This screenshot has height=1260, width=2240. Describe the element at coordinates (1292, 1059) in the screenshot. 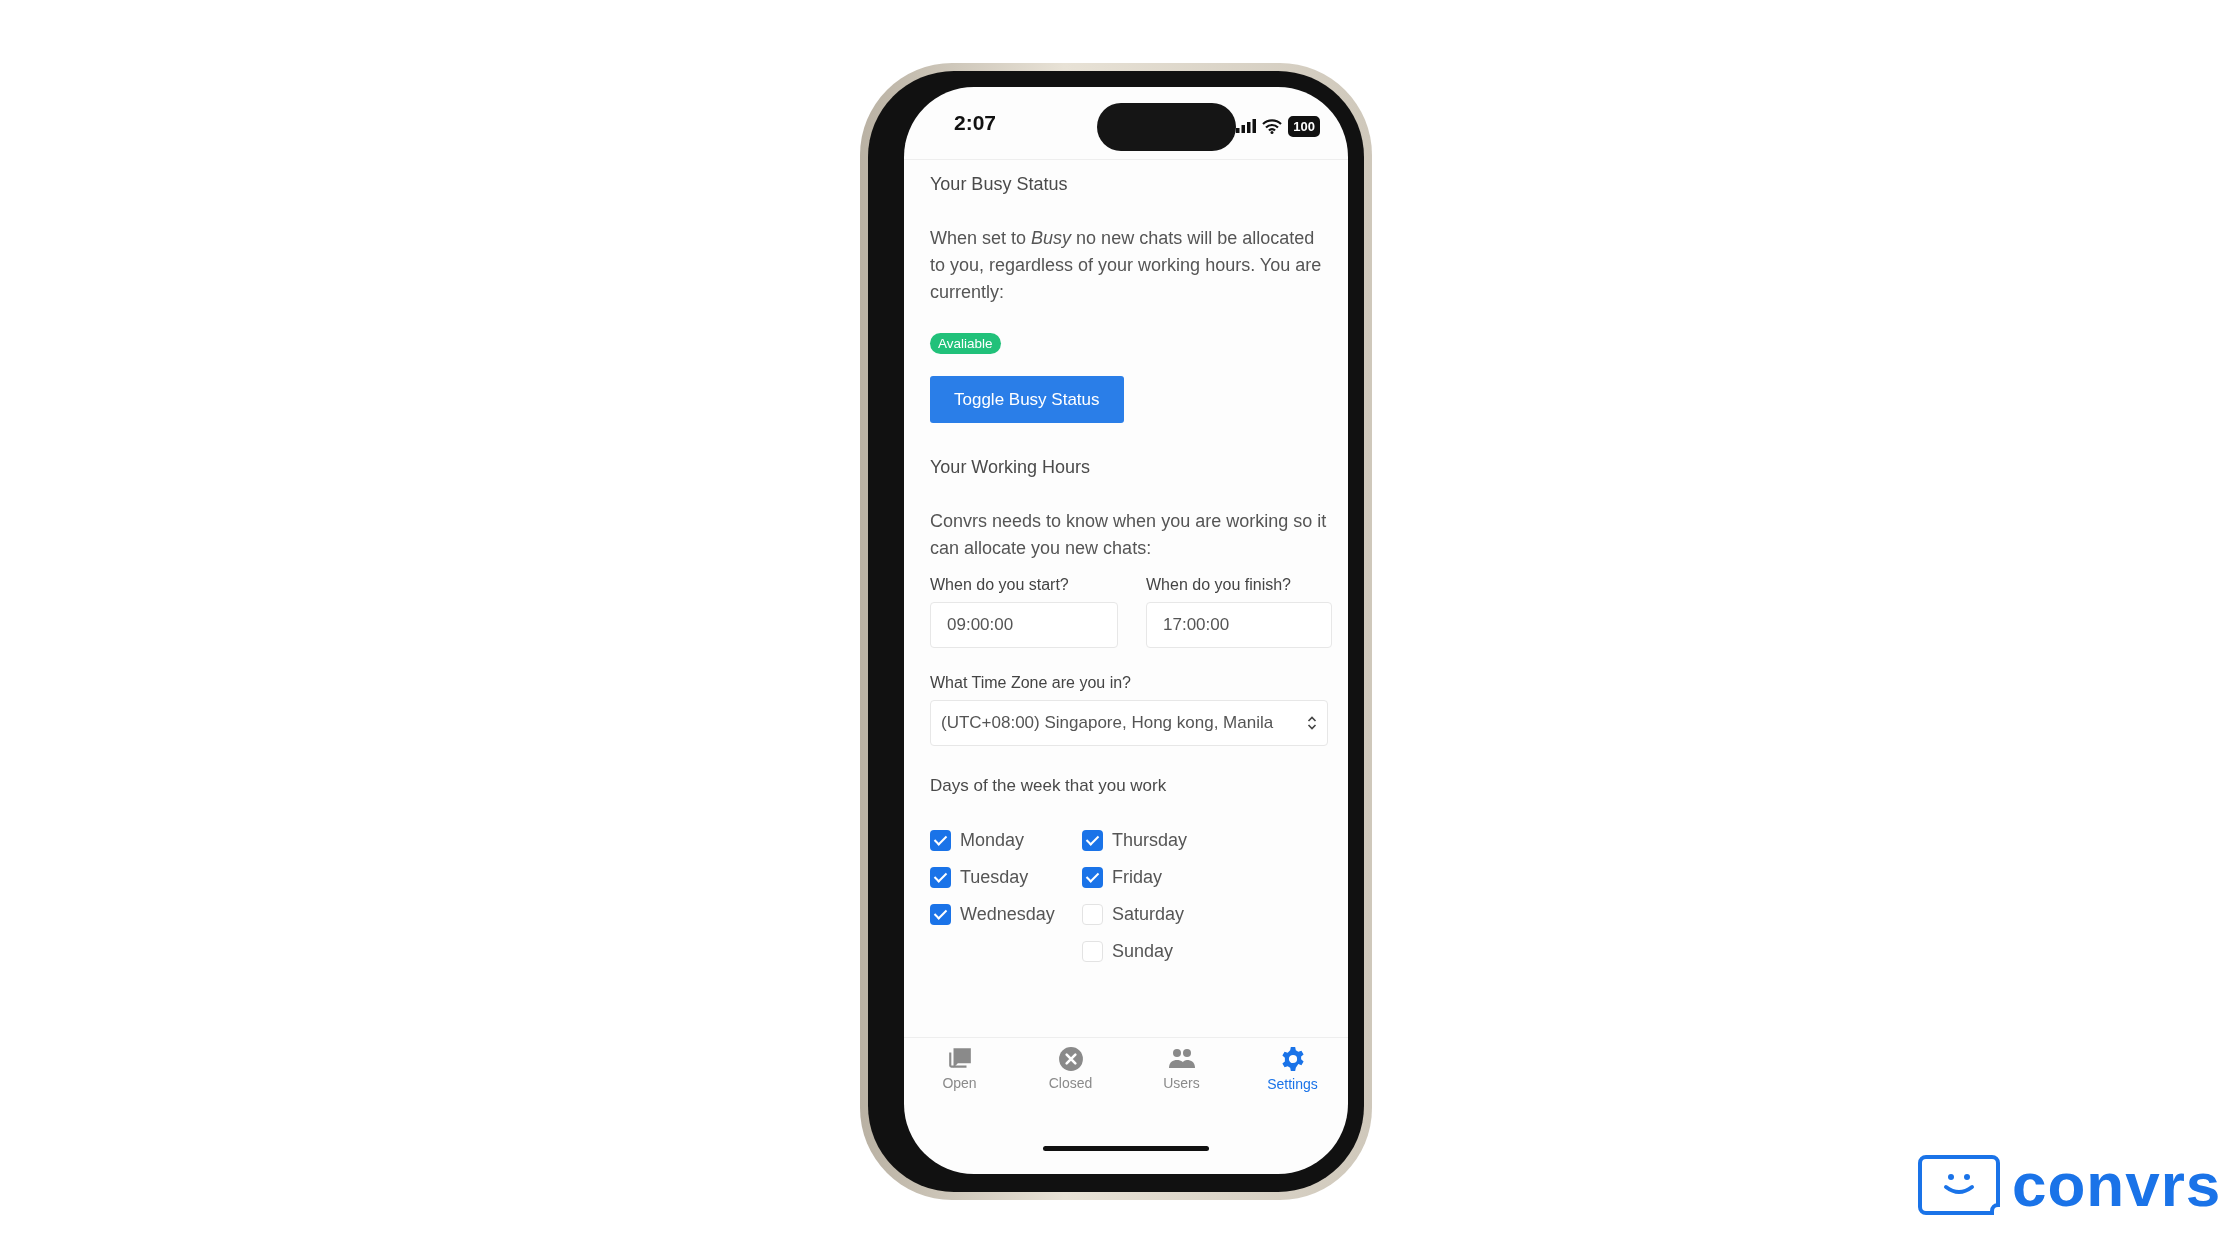

I see `settings-icon` at that location.